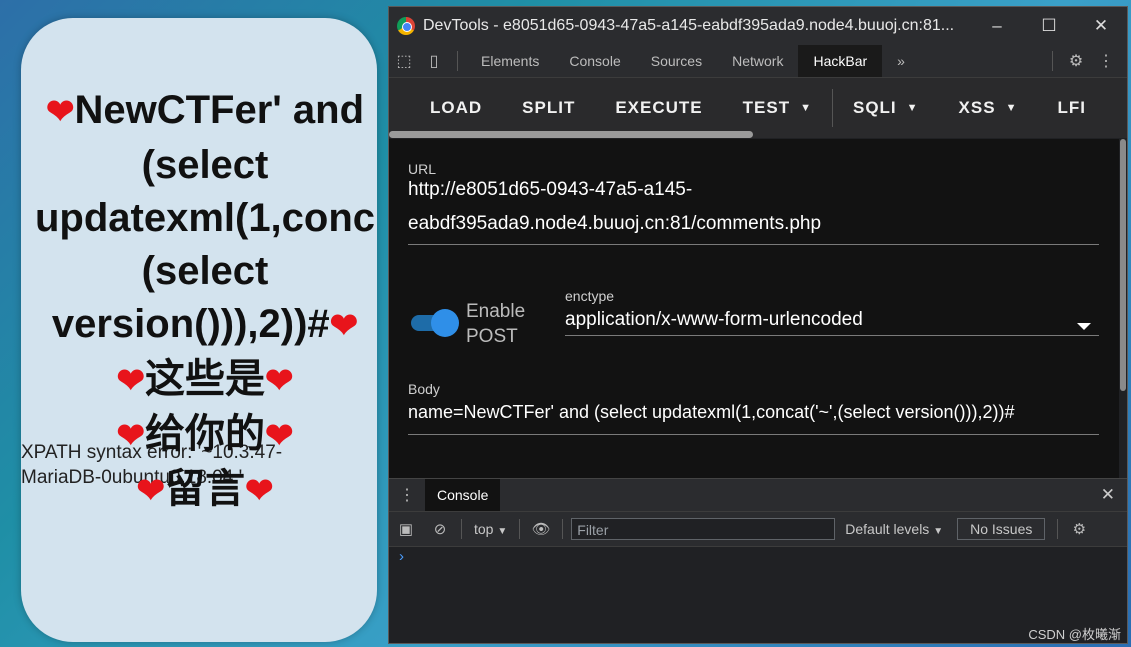 Image resolution: width=1131 pixels, height=647 pixels. I want to click on tab-network: Network, so click(757, 61).